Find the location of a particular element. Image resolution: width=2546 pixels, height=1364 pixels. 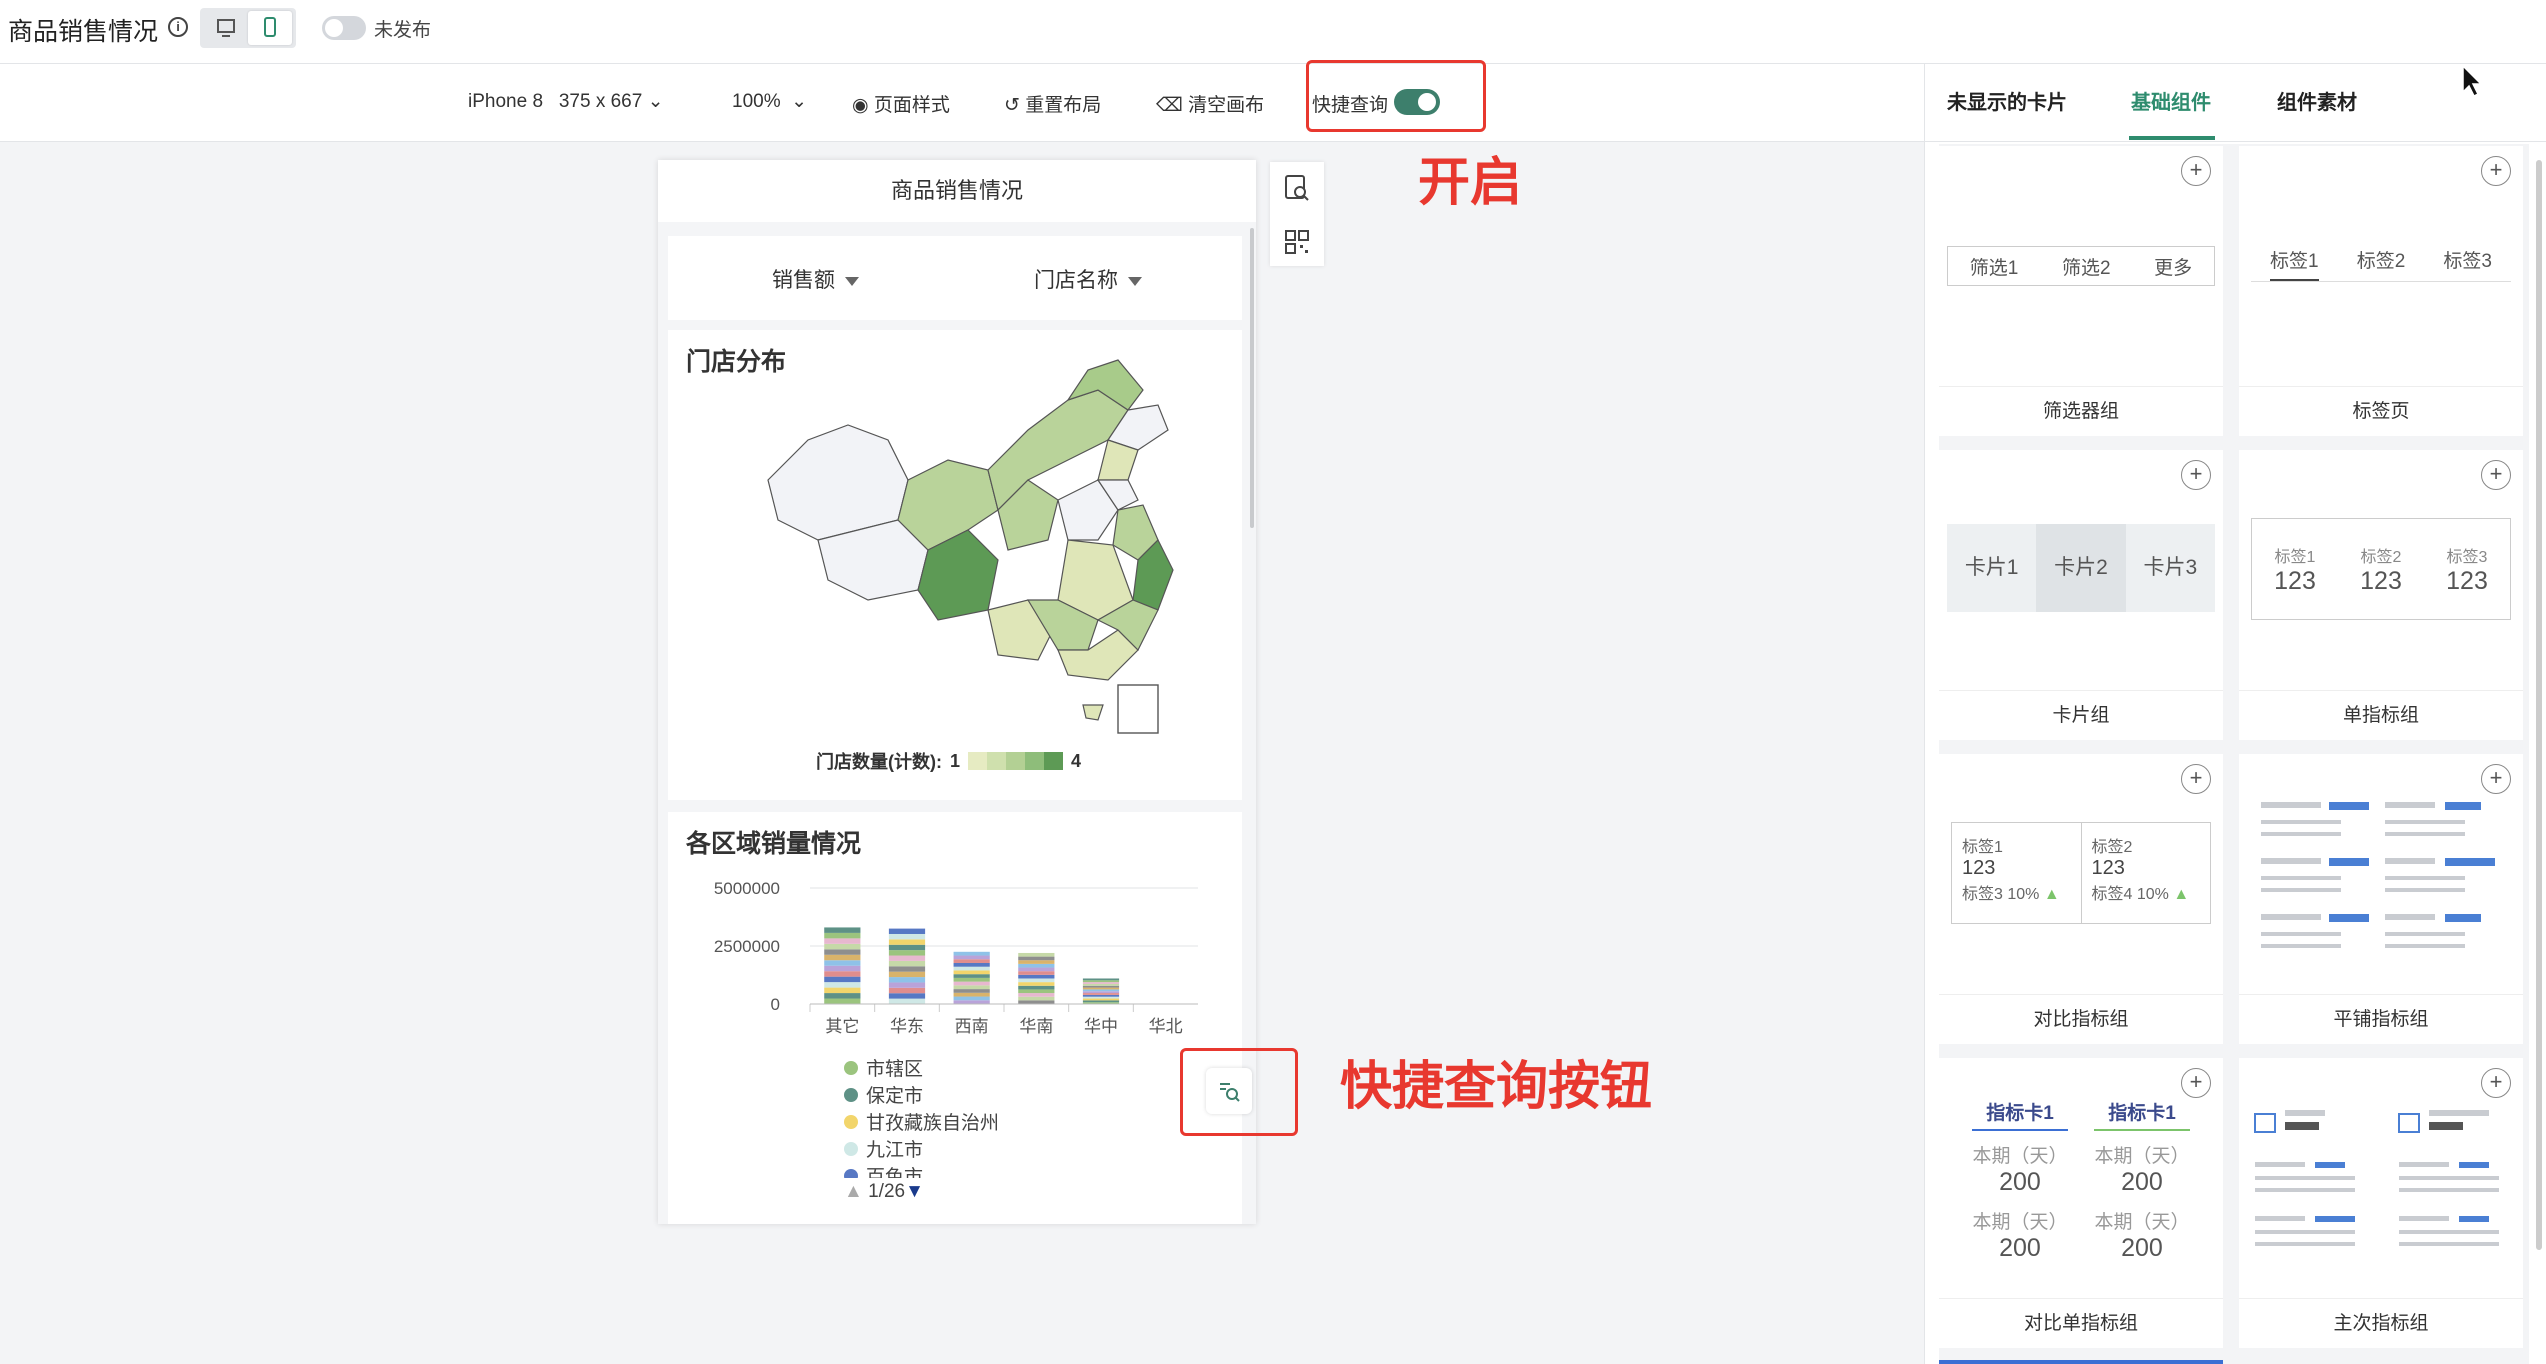

region-sales-chart: 5000000 2500000 0 其它 华东 西南 华南 华中 华北 is located at coordinates (955, 972).